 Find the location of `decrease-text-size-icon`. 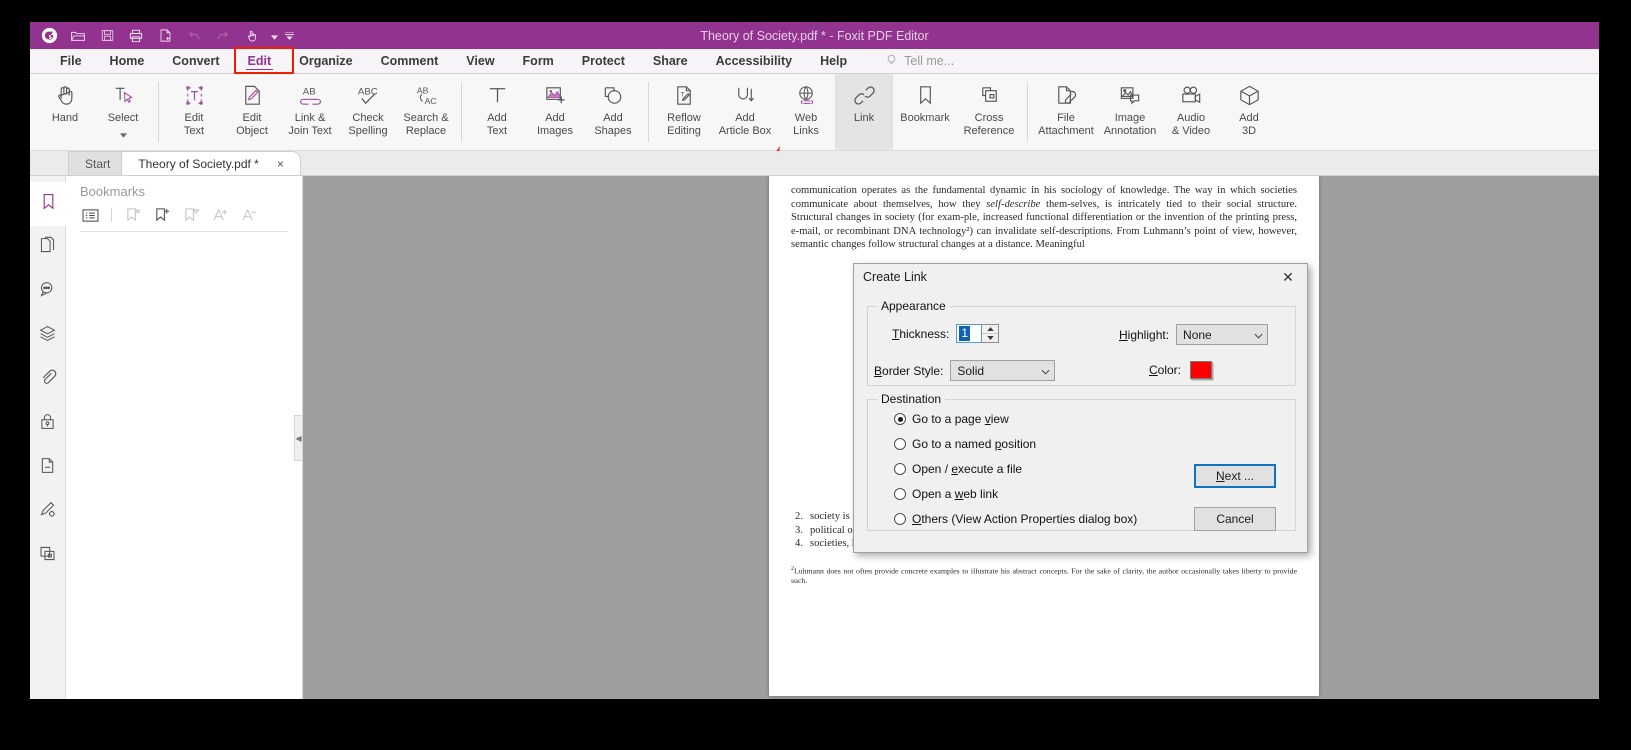

decrease-text-size-icon is located at coordinates (249, 215).